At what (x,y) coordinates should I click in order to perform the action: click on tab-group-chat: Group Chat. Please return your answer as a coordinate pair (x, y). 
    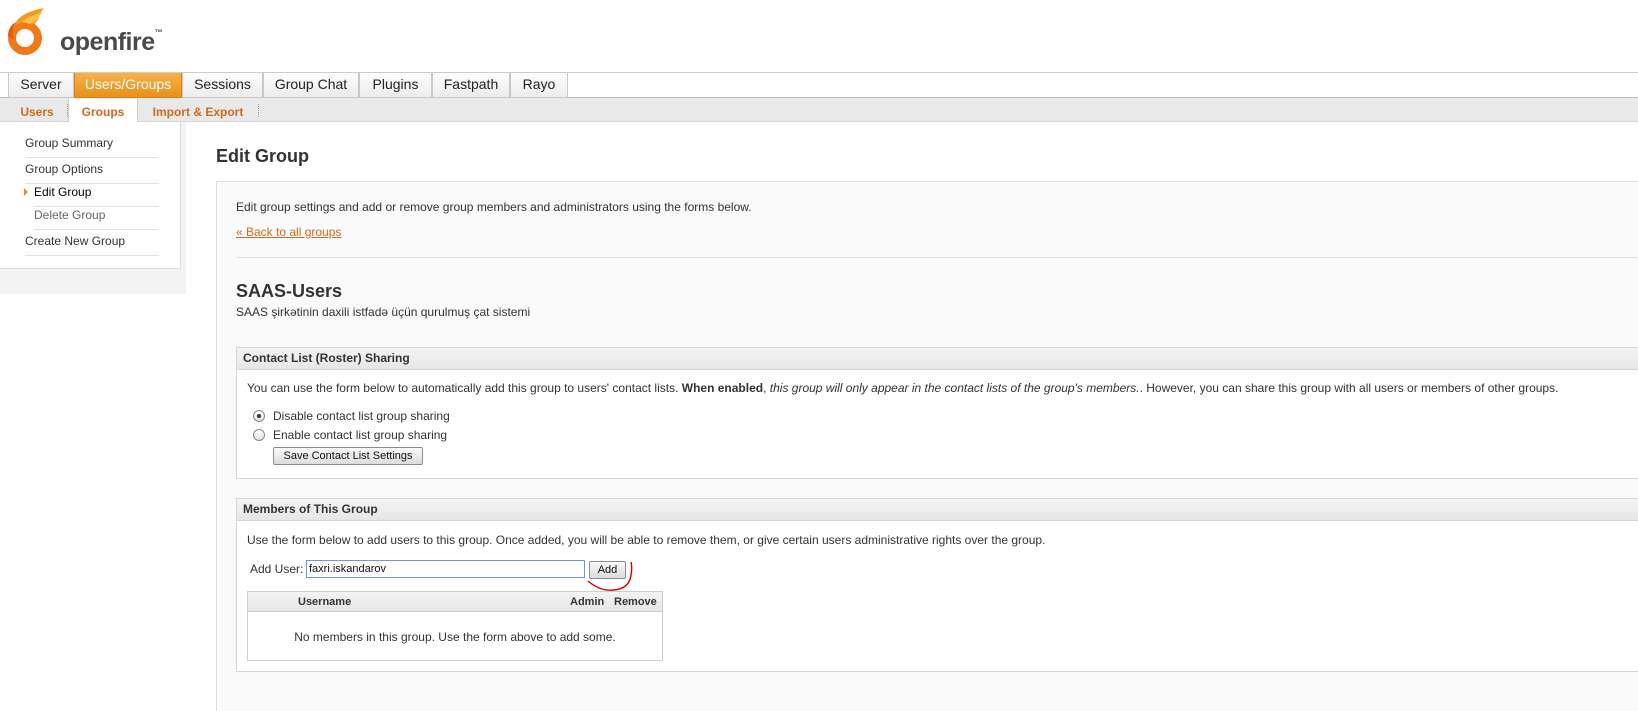
    Looking at the image, I should click on (311, 85).